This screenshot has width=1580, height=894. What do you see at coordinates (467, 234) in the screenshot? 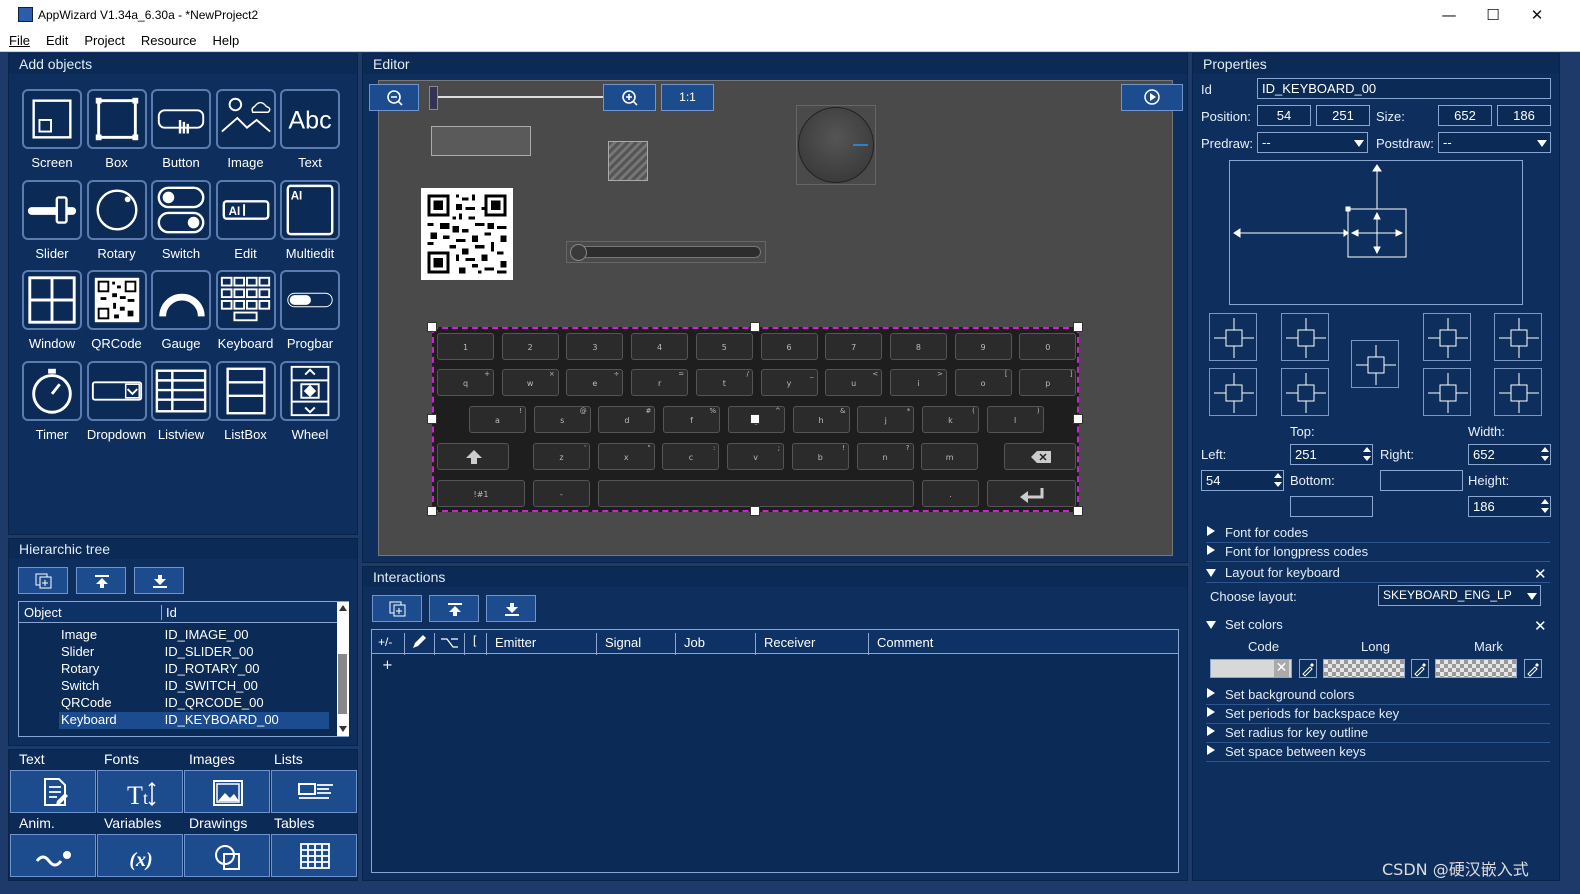
I see `qrcode-widget` at bounding box center [467, 234].